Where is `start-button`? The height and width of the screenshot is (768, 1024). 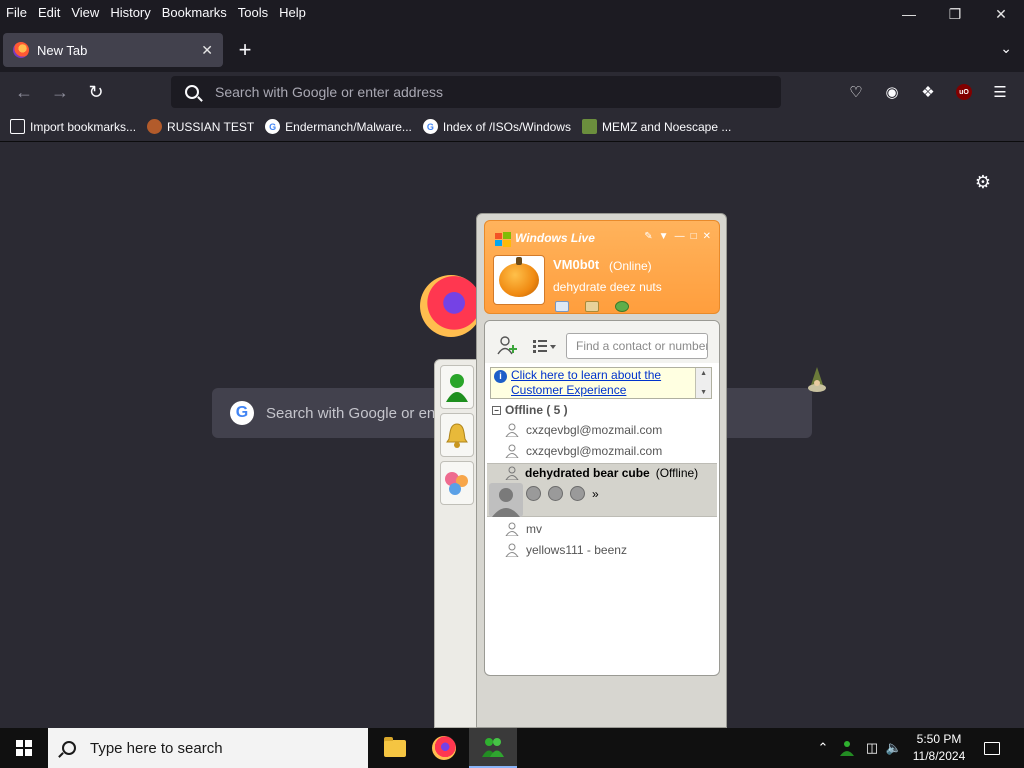 start-button is located at coordinates (24, 748).